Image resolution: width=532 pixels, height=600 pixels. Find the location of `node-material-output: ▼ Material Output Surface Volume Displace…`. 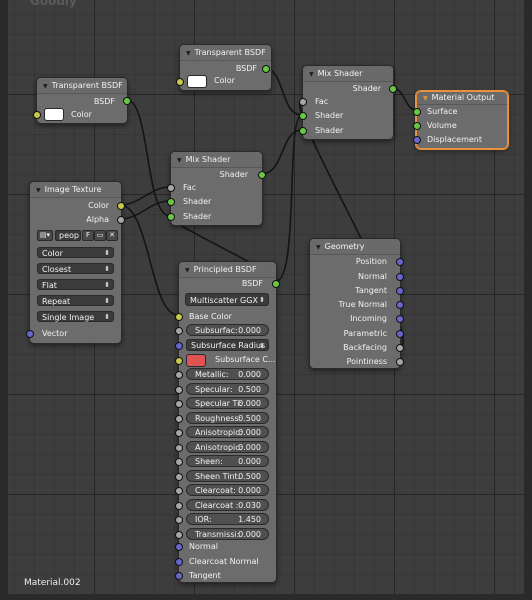

node-material-output: ▼ Material Output Surface Volume Displace… is located at coordinates (460, 120).